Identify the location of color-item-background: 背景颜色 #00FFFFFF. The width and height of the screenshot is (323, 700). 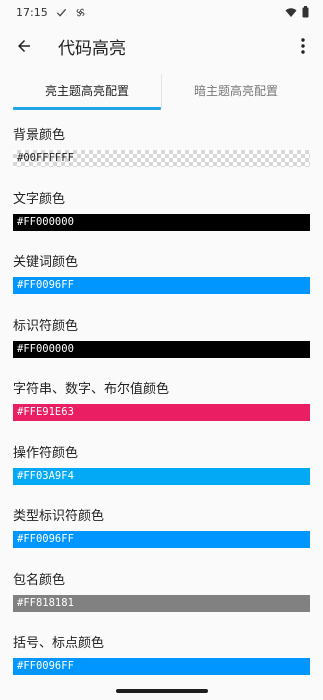
(161, 154).